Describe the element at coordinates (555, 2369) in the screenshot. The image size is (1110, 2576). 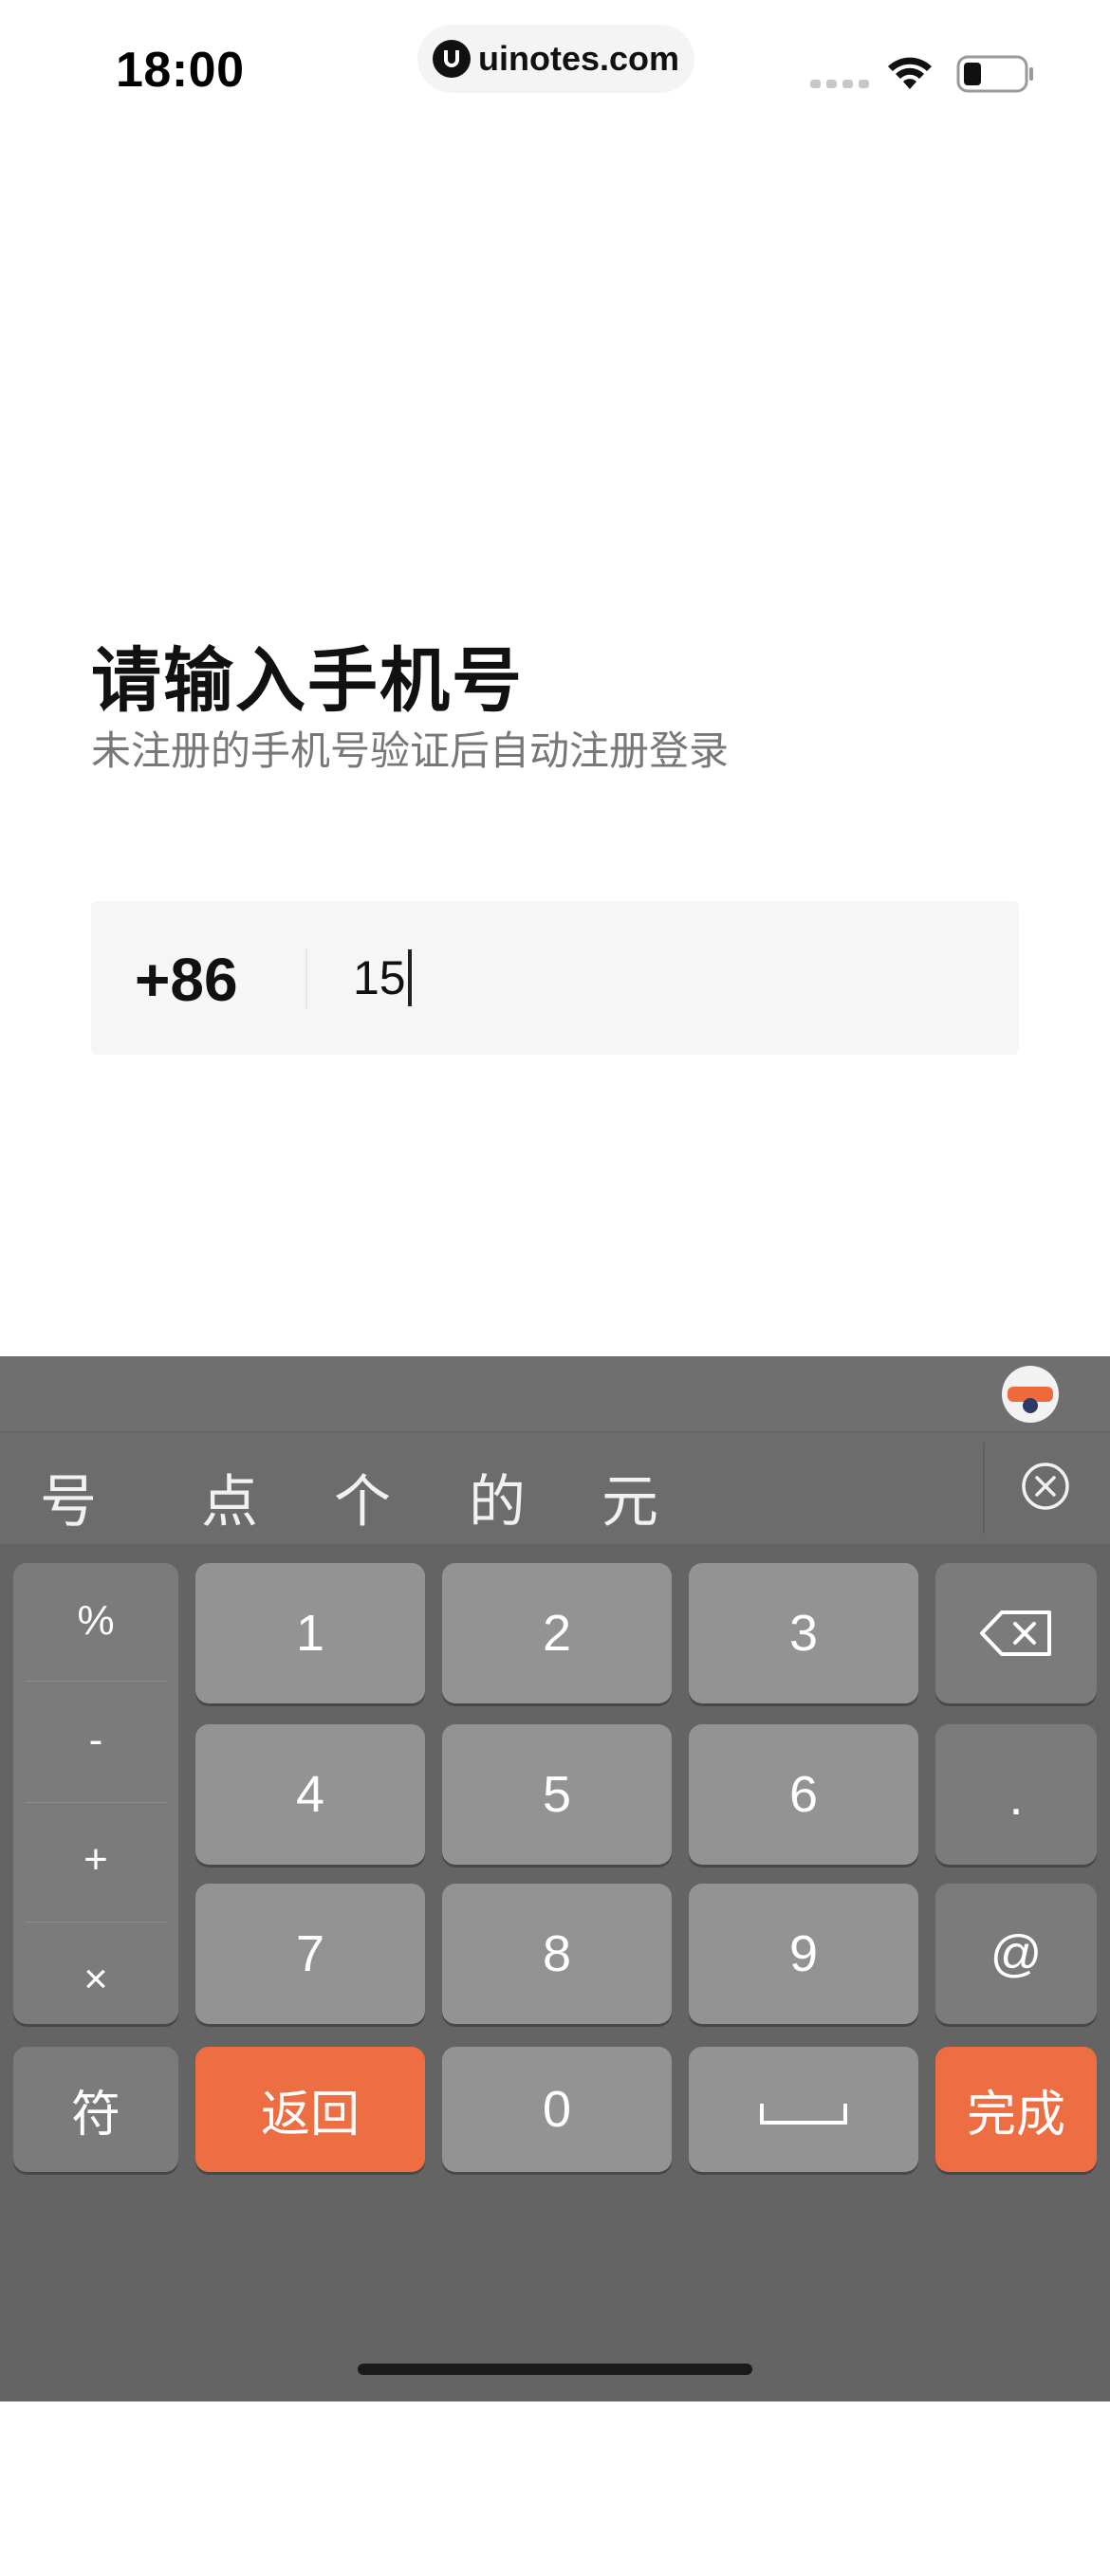
I see `home-indicator` at that location.